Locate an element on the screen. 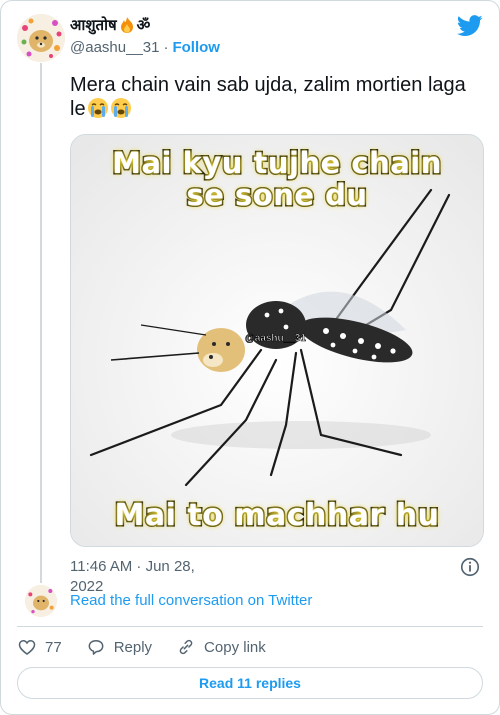 Image resolution: width=500 pixels, height=715 pixels. user-handle: @aashu__31 is located at coordinates (114, 47).